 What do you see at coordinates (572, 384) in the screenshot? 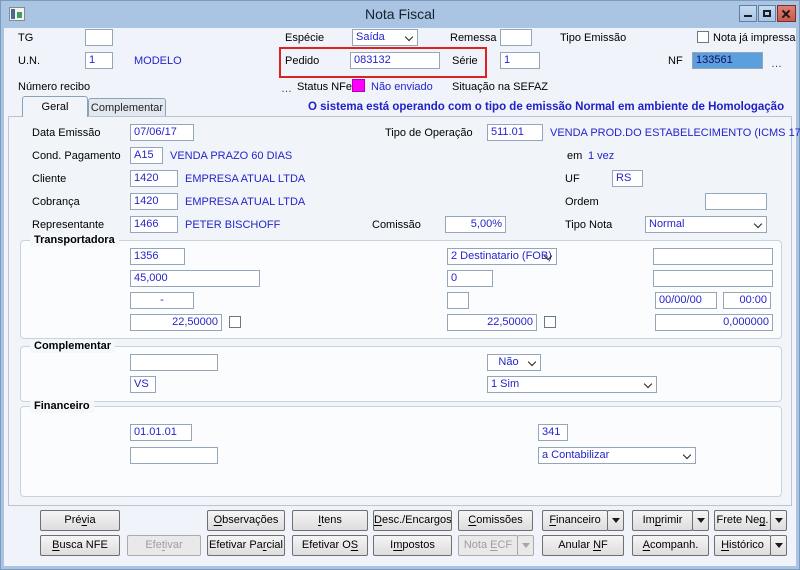
I see `operacao-presencial-select: 1 Sim` at bounding box center [572, 384].